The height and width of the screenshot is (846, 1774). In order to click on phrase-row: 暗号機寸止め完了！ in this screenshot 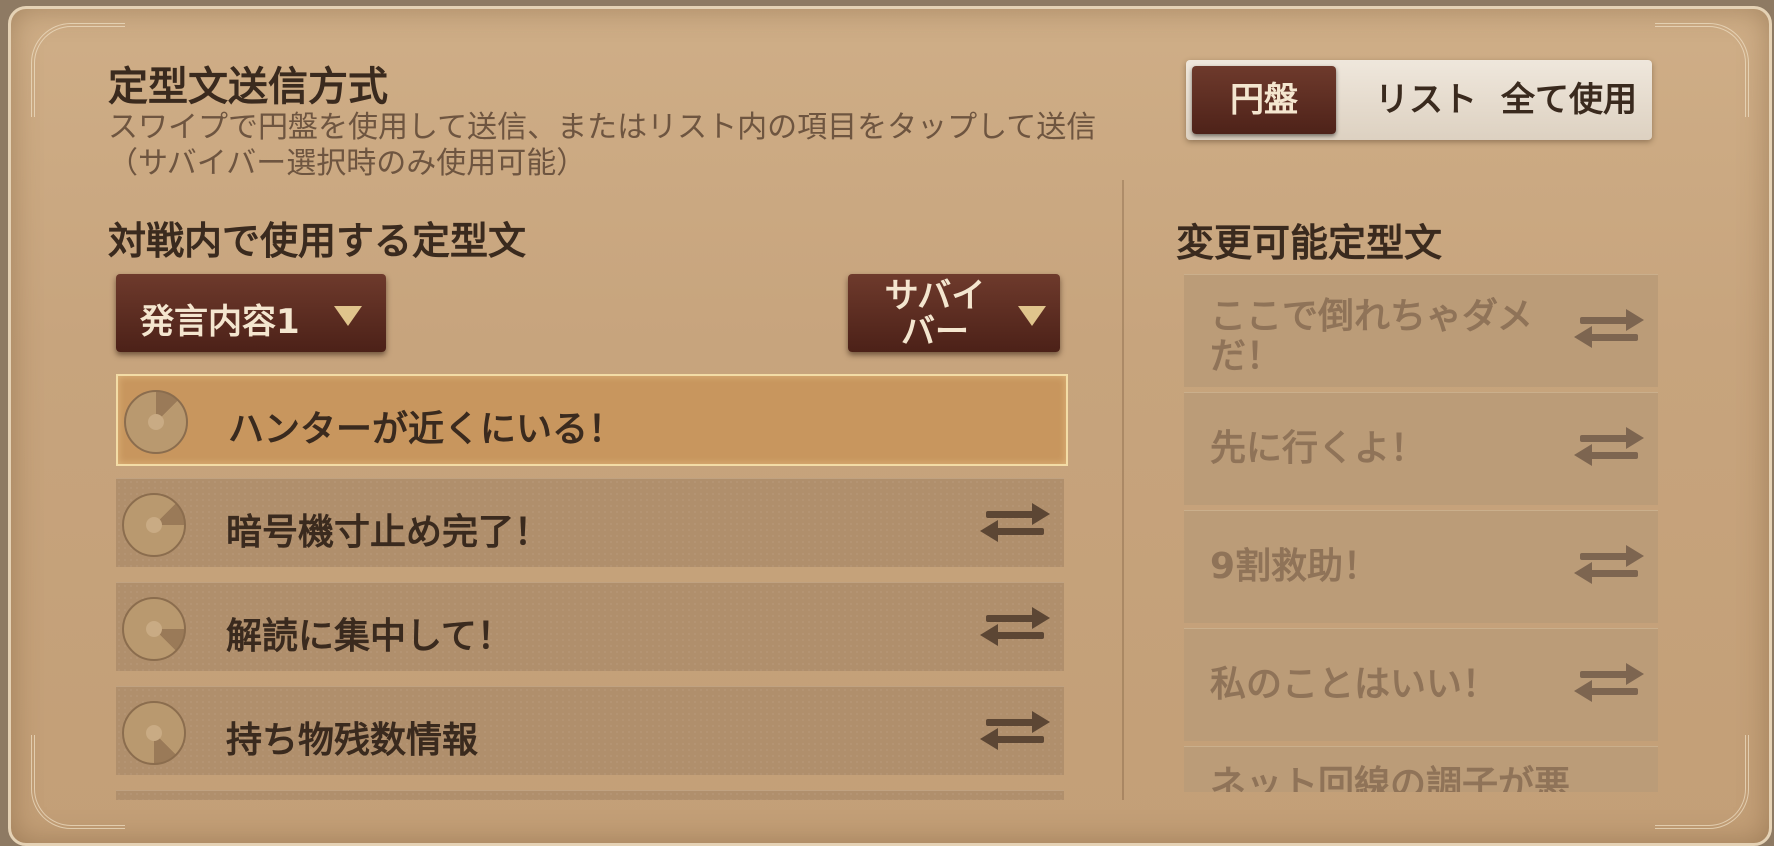, I will do `click(590, 522)`.